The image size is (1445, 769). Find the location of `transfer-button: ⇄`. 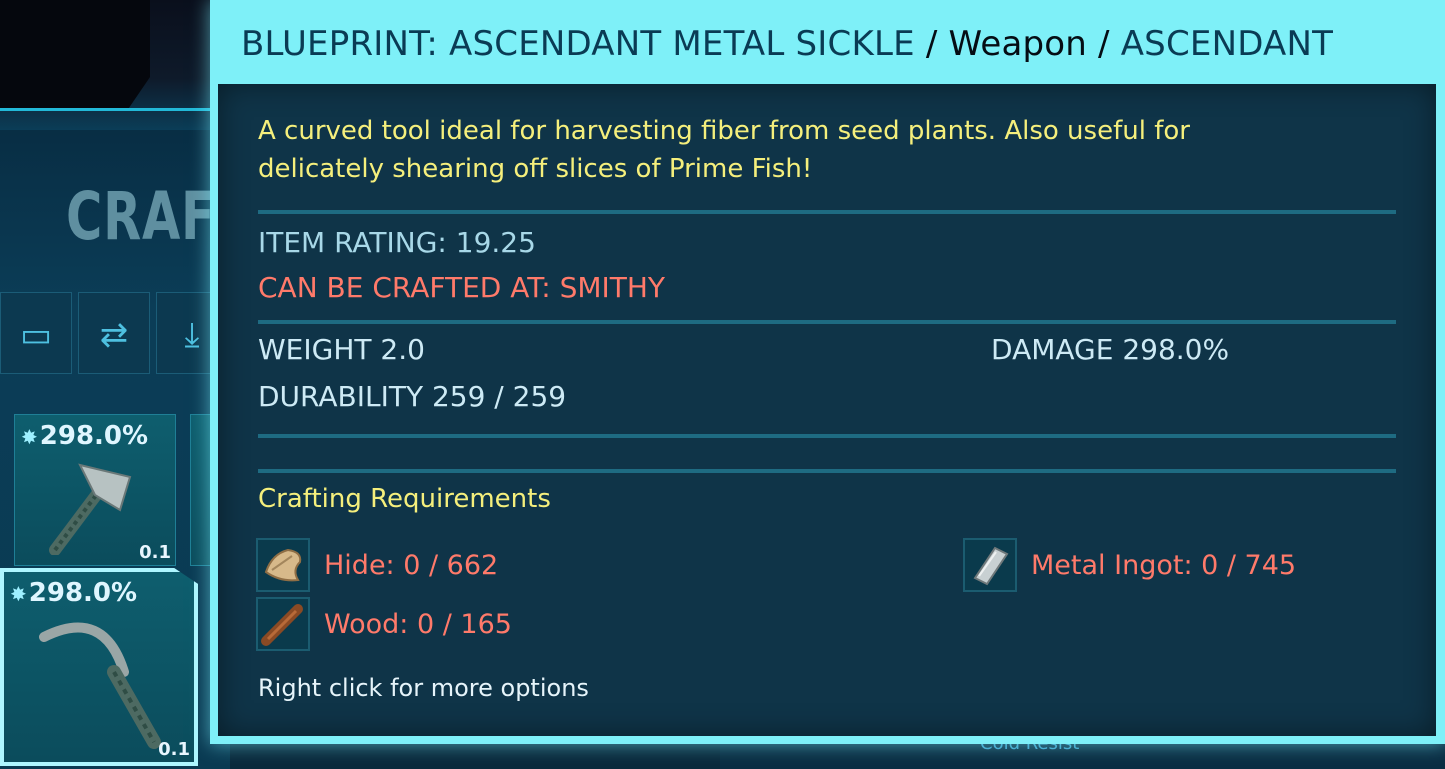

transfer-button: ⇄ is located at coordinates (114, 333).